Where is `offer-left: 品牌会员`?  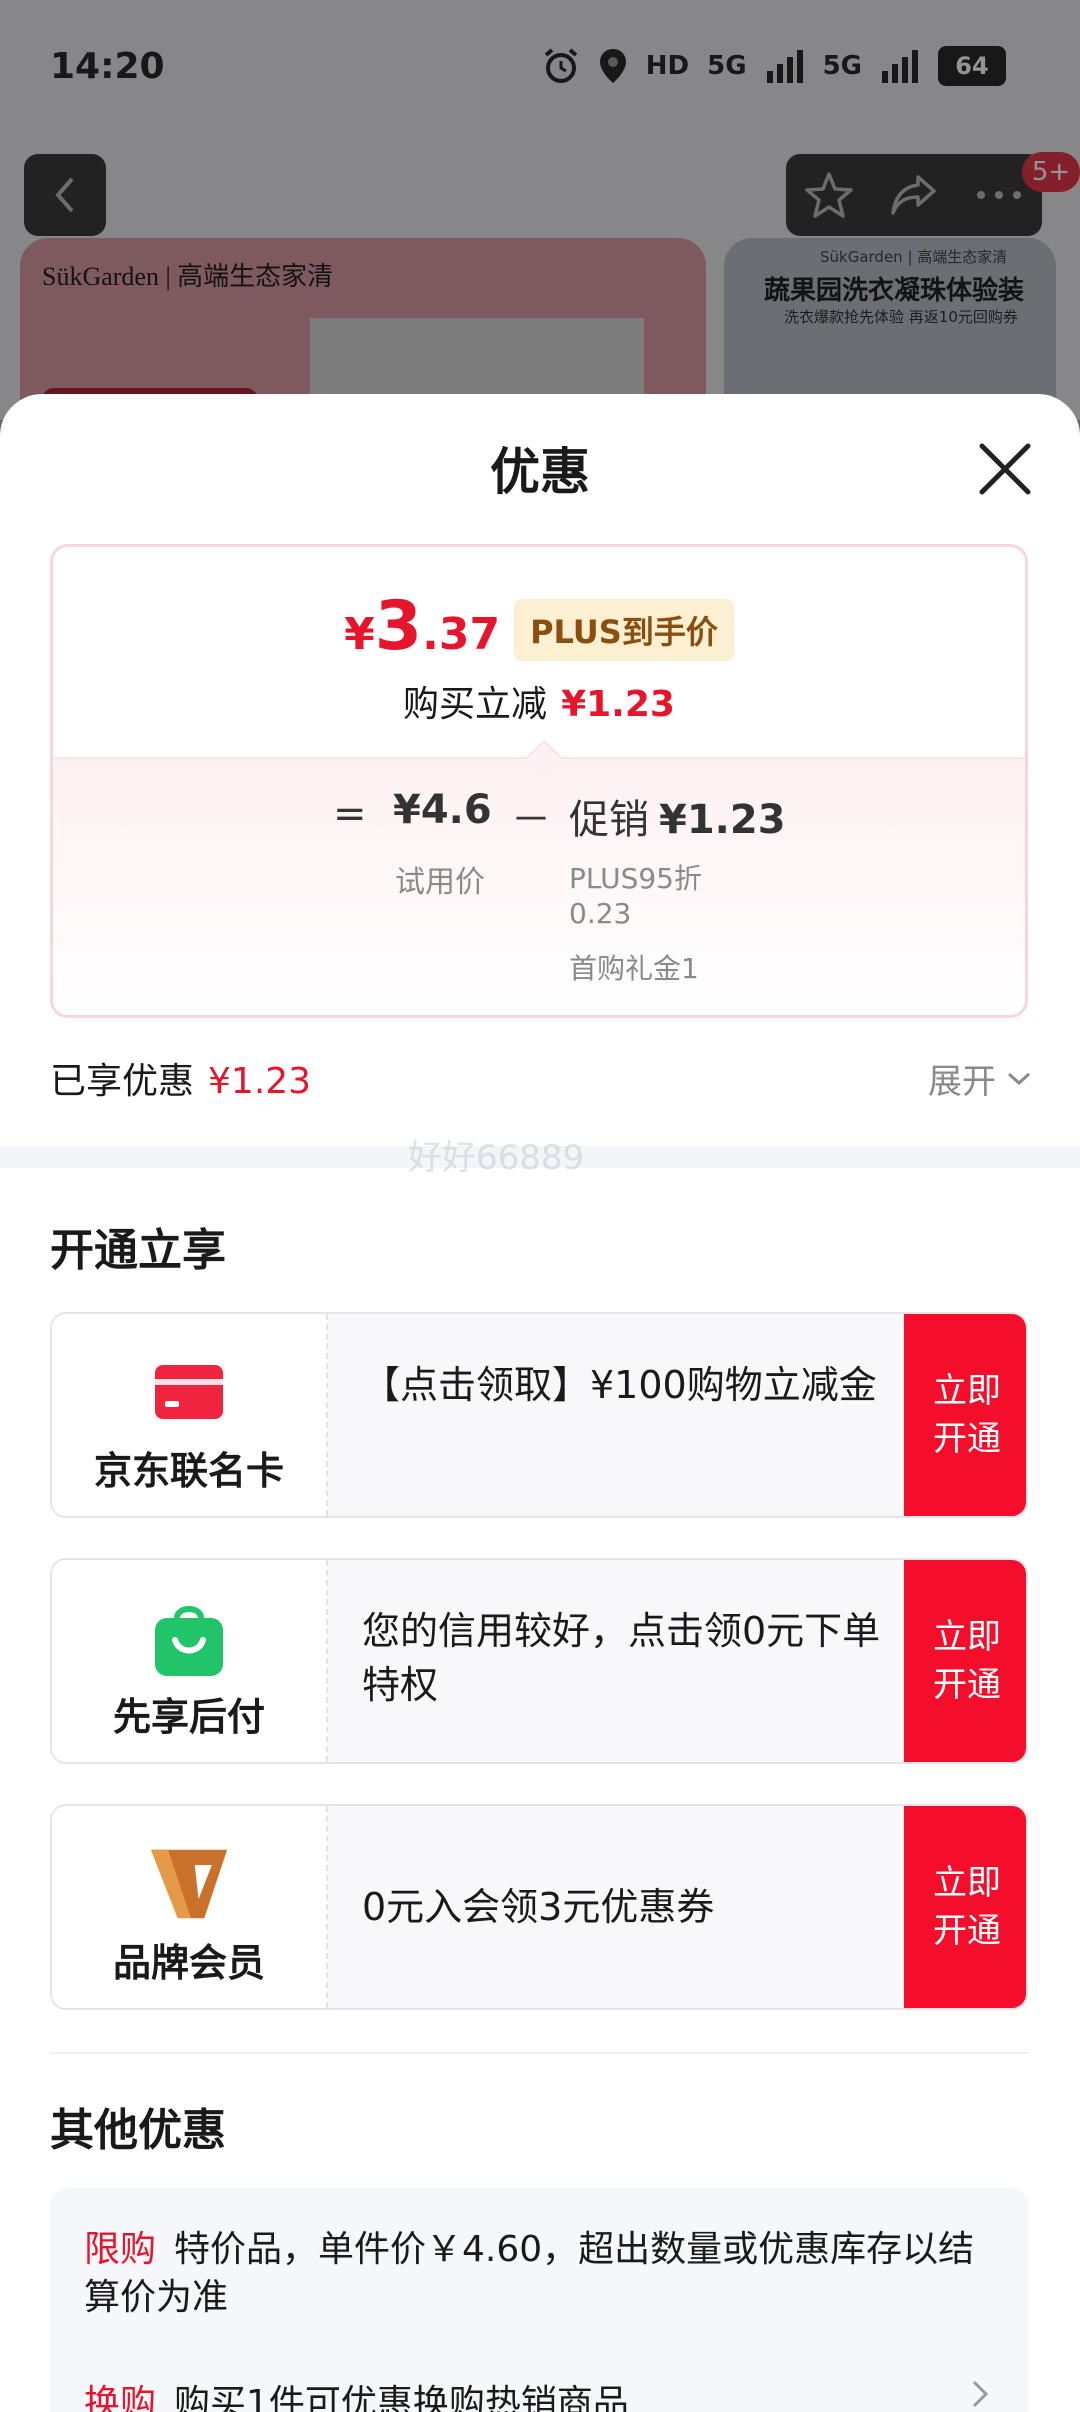
offer-left: 品牌会员 is located at coordinates (190, 1907).